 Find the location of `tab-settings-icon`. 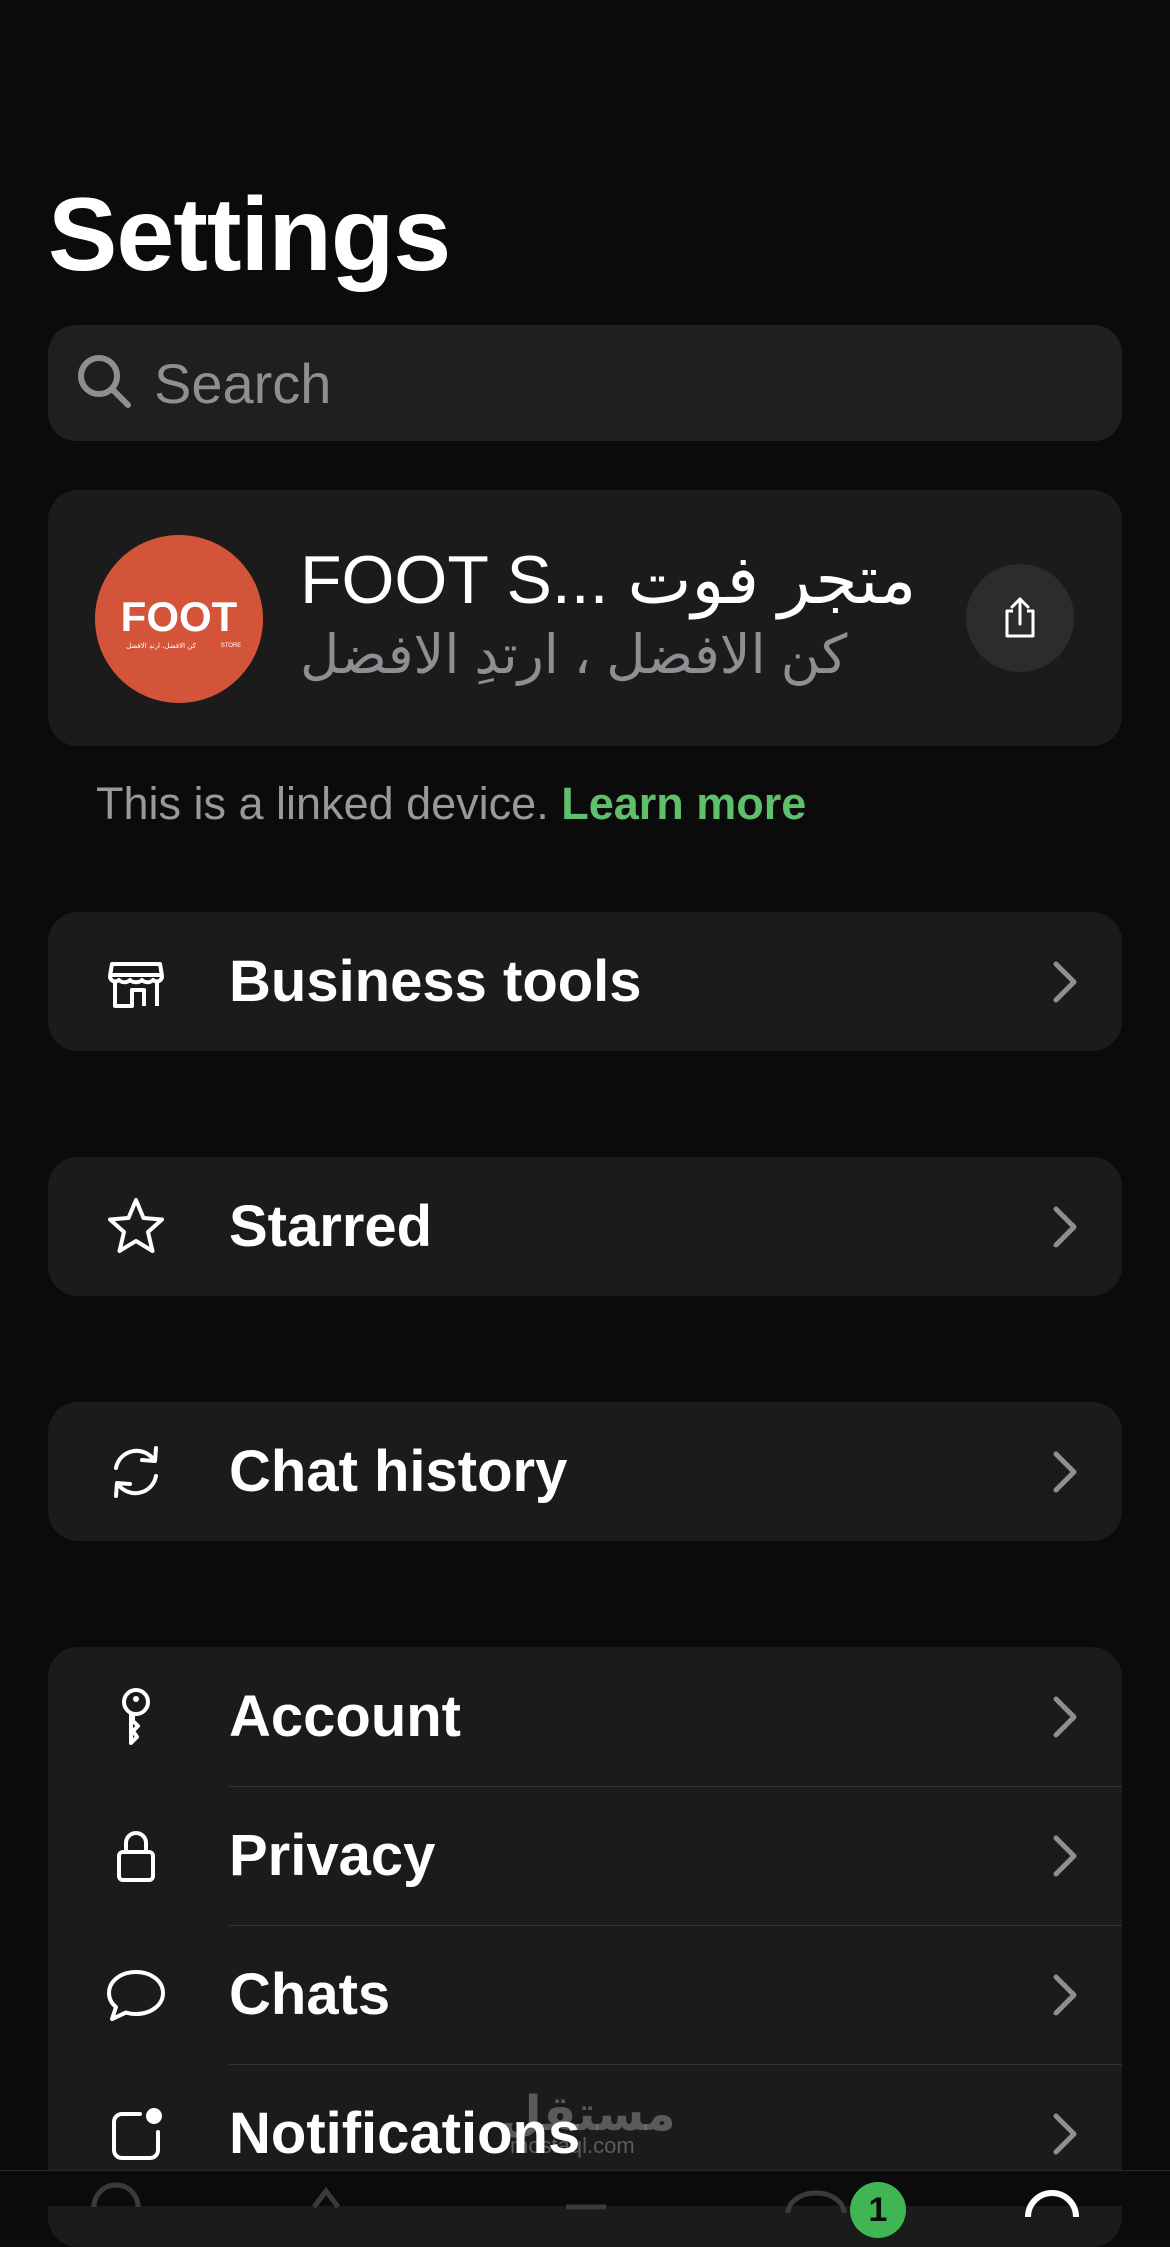

tab-settings-icon is located at coordinates (1052, 2197).